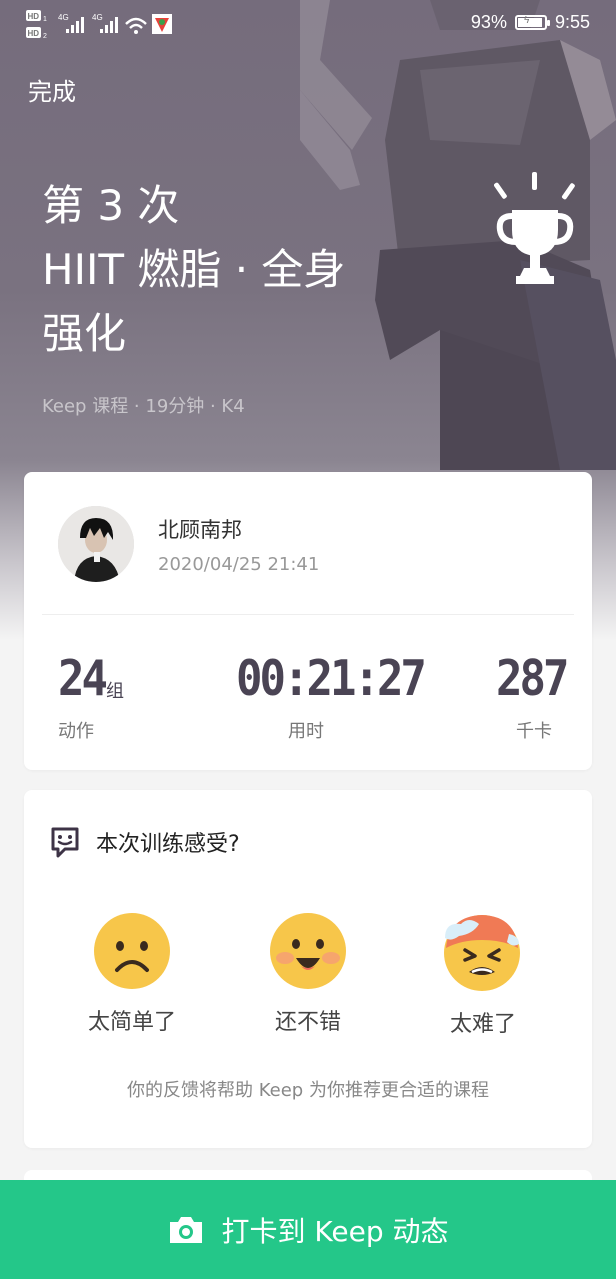 Image resolution: width=616 pixels, height=1279 pixels. Describe the element at coordinates (306, 731) in the screenshot. I see `stat-duration-label: 用时` at that location.